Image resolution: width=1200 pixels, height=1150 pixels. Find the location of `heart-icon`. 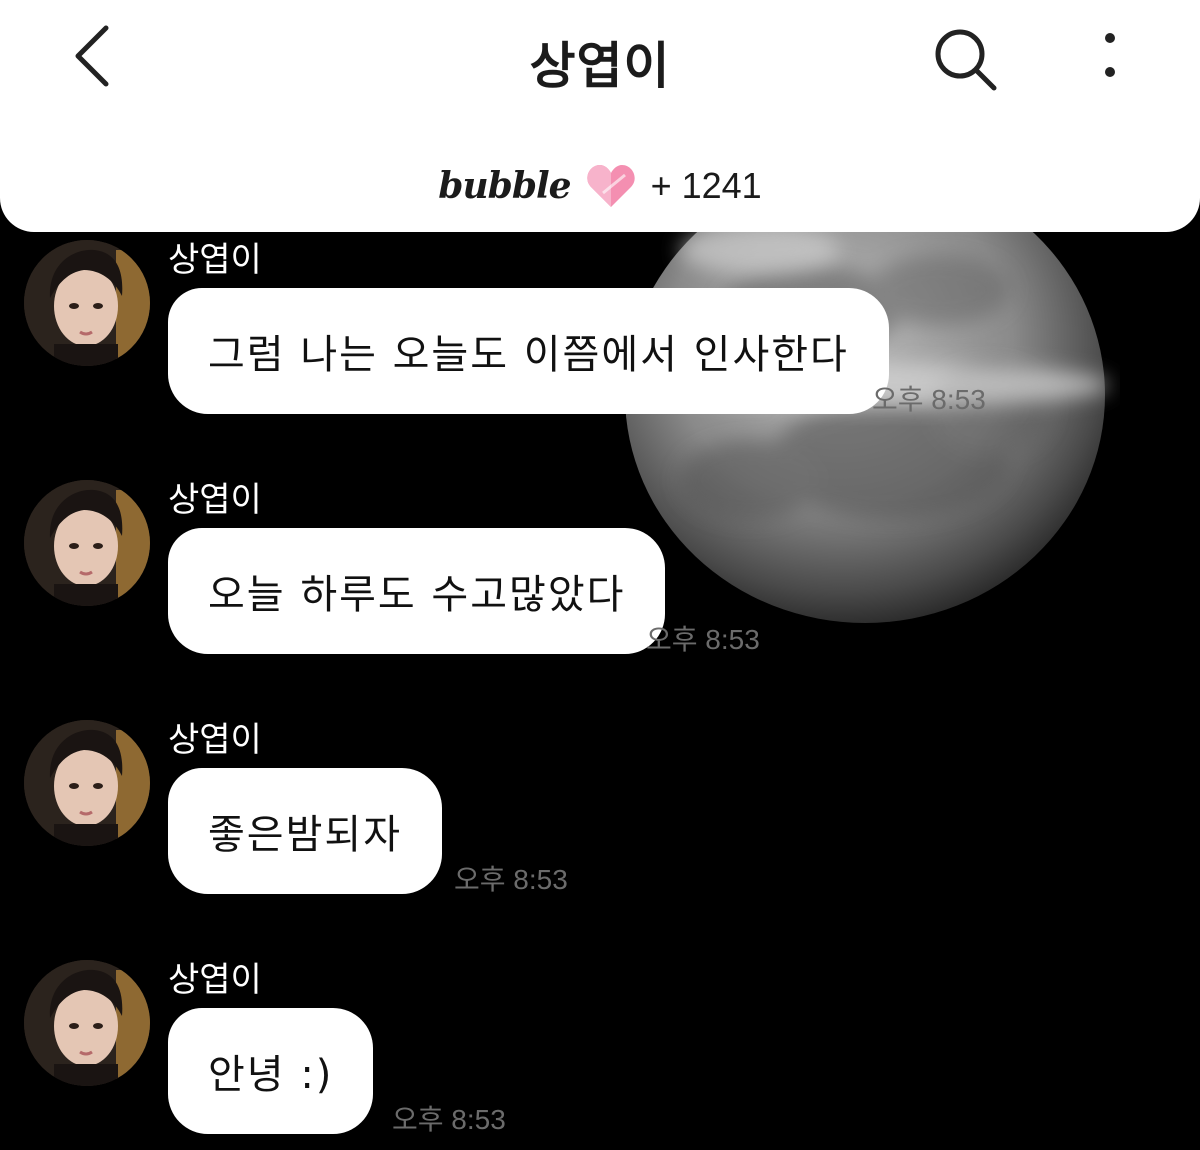

heart-icon is located at coordinates (610, 186).